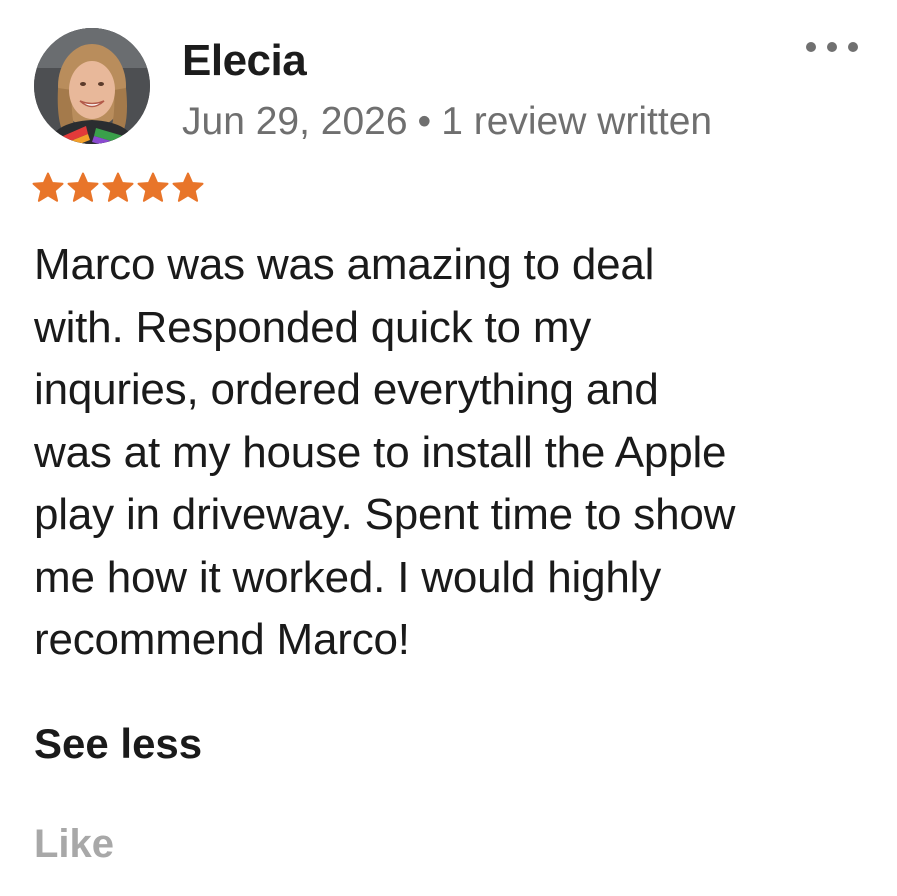 The width and height of the screenshot is (897, 896). I want to click on star-rating, so click(118, 188).